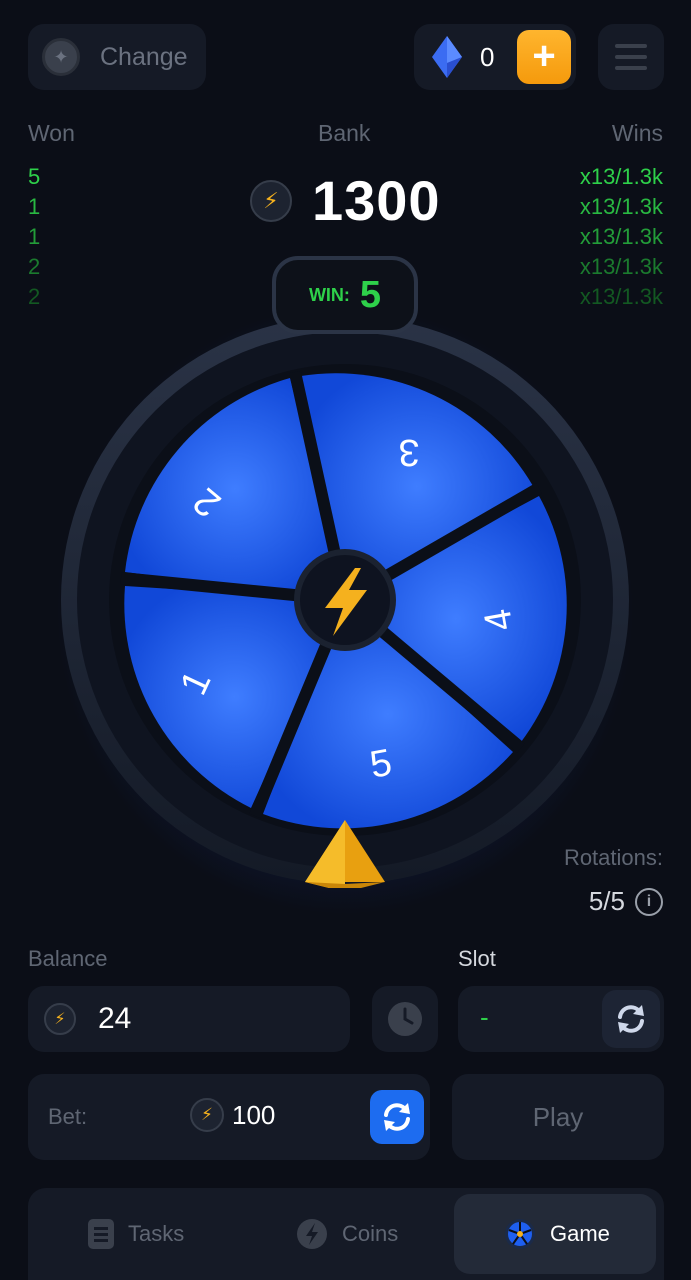  I want to click on nav-tasks-label: Tasks, so click(156, 1233).